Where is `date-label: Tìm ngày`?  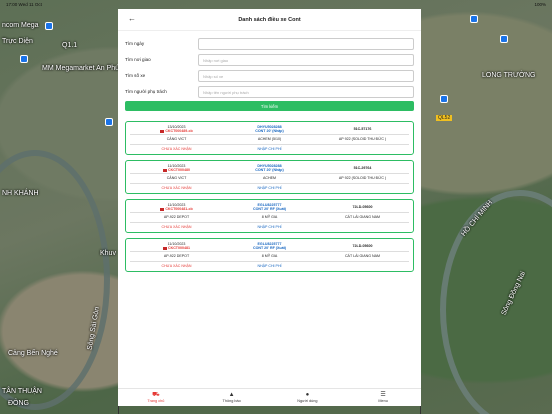
date-label: Tìm ngày is located at coordinates (135, 43).